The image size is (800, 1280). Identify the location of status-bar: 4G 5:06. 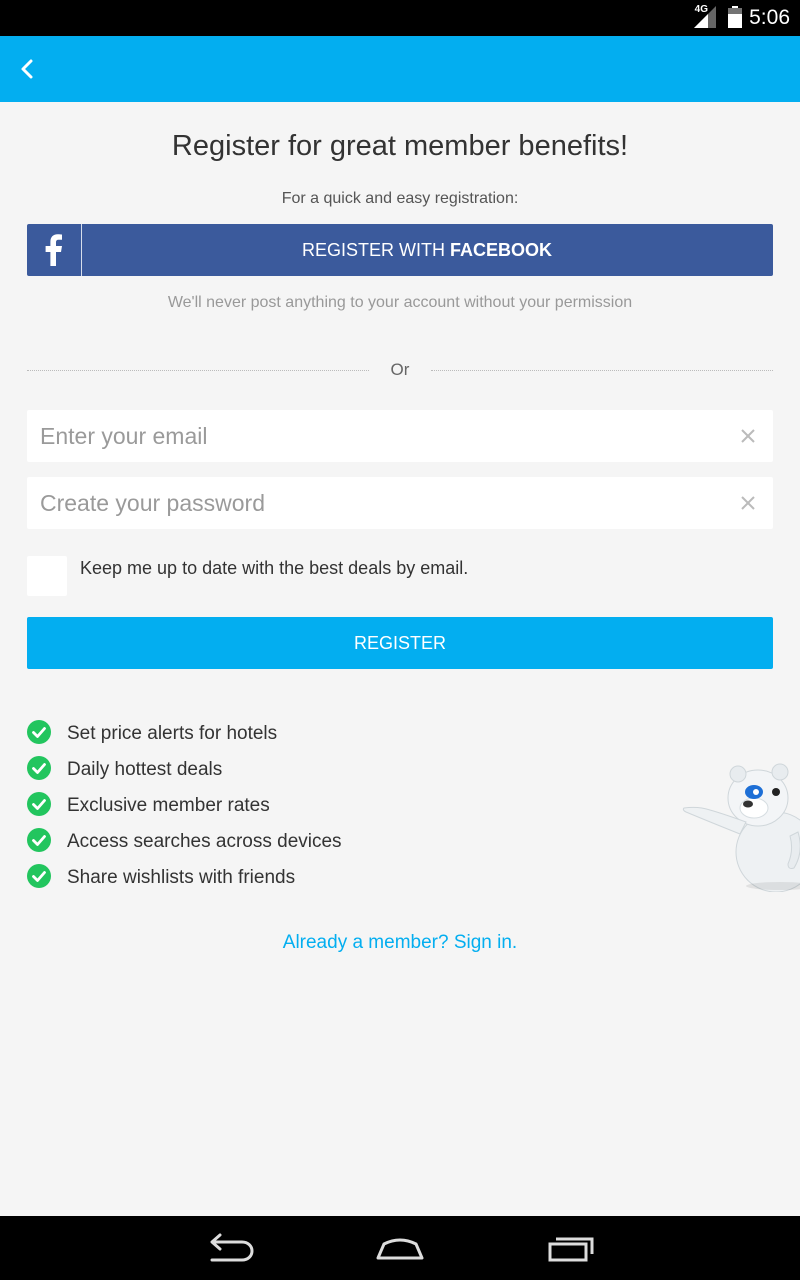
(400, 18).